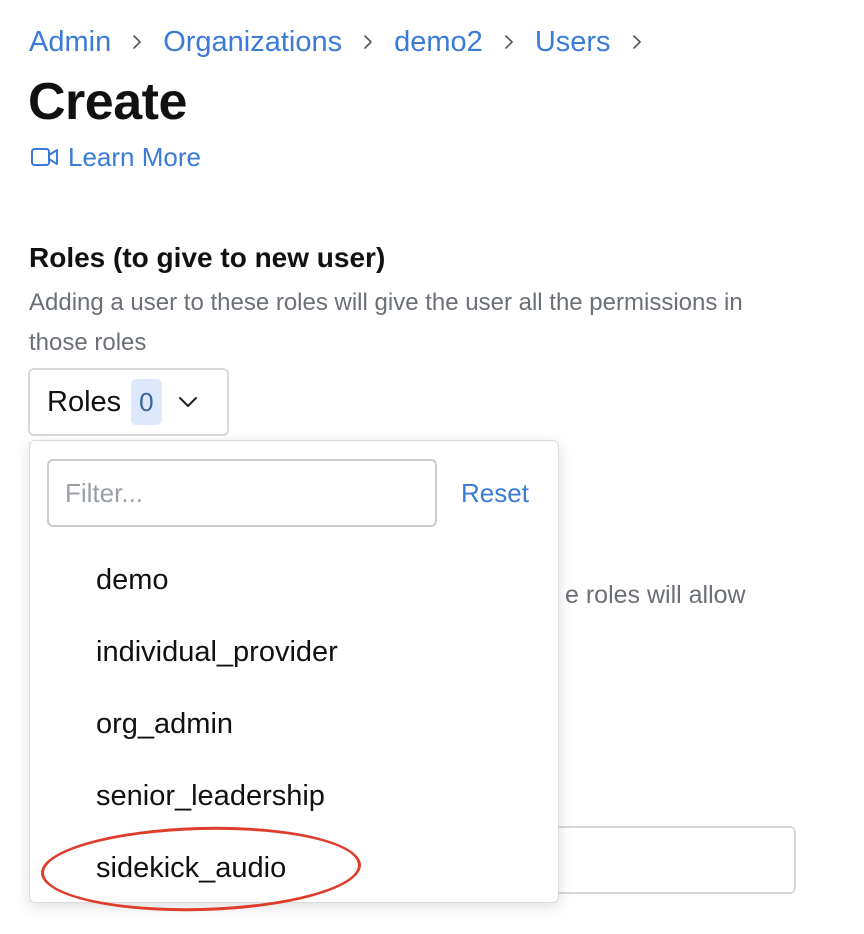 This screenshot has width=864, height=934. Describe the element at coordinates (207, 257) in the screenshot. I see `roles-section-title: Roles (to give to new user)` at that location.